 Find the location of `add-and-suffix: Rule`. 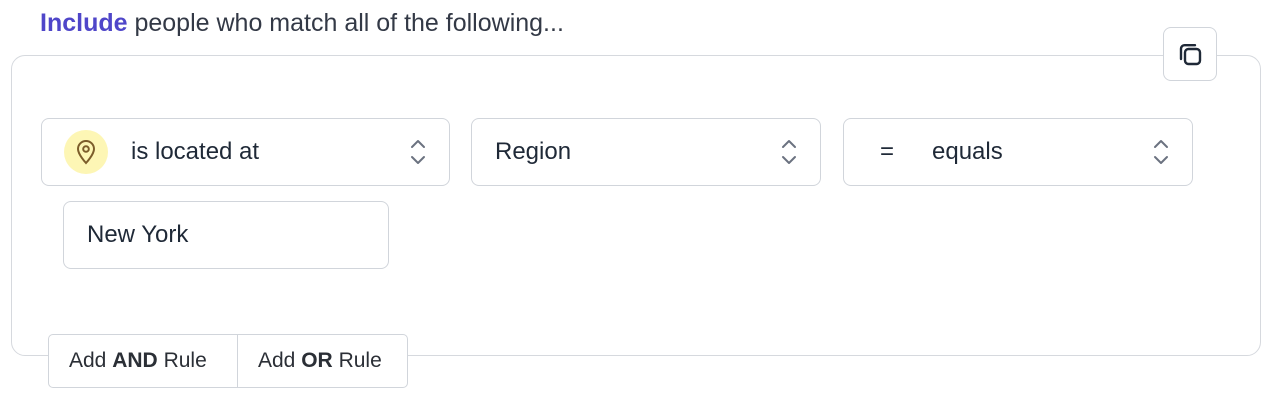

add-and-suffix: Rule is located at coordinates (185, 360).